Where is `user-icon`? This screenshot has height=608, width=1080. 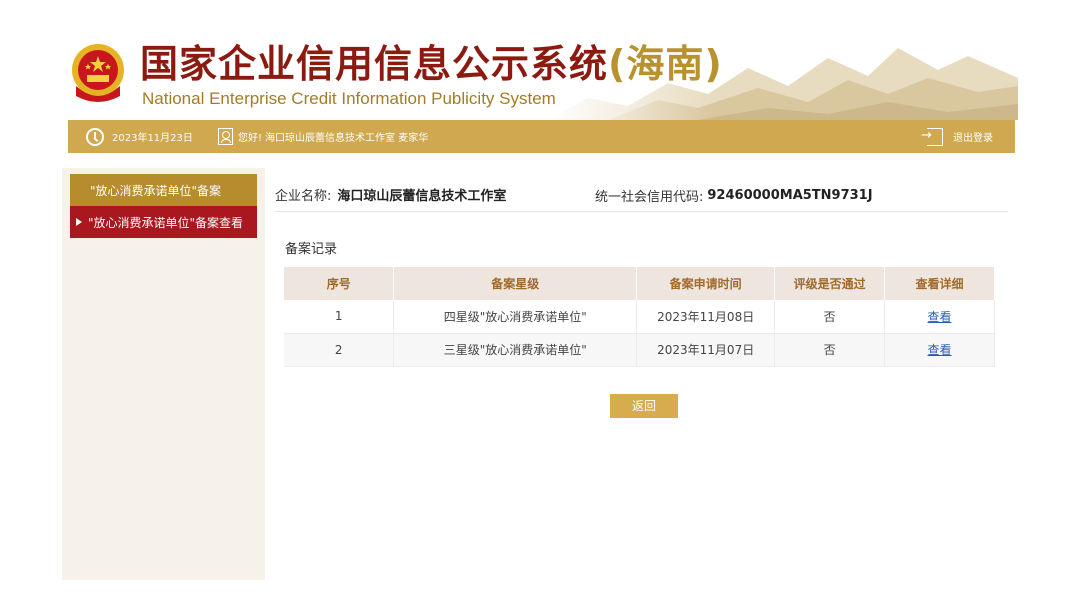
user-icon is located at coordinates (225, 136).